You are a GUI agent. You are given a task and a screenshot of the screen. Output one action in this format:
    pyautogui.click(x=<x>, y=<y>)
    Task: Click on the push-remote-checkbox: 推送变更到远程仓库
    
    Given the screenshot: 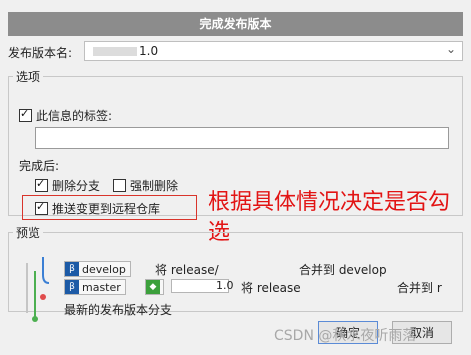 What is the action you would take?
    pyautogui.click(x=97, y=208)
    